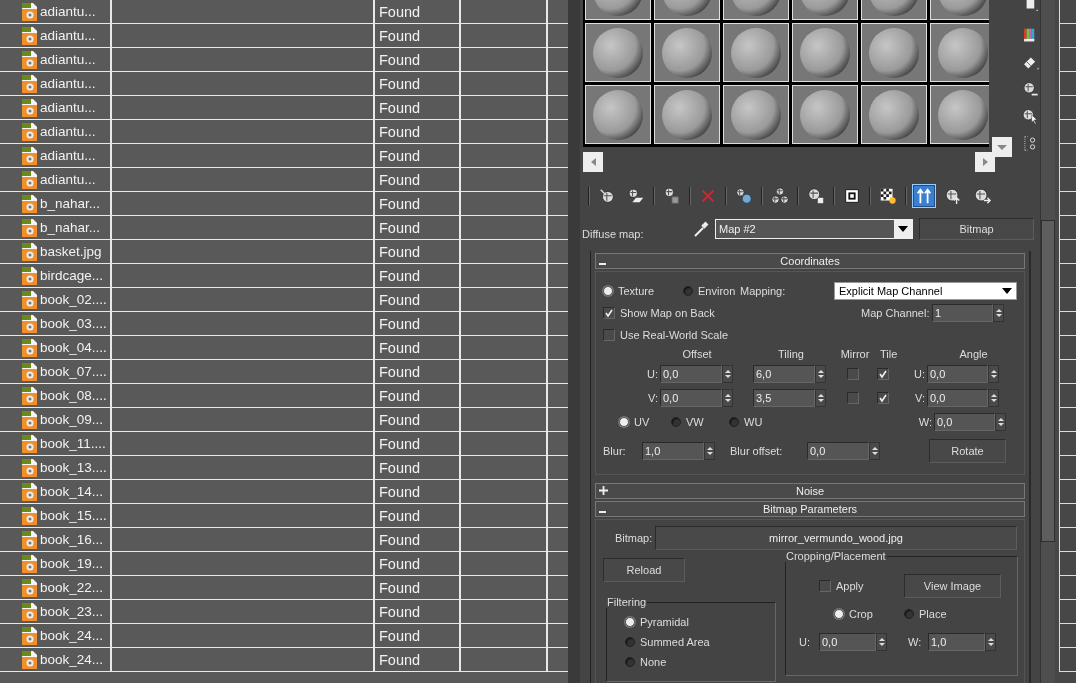  I want to click on scroll-right-button, so click(985, 162).